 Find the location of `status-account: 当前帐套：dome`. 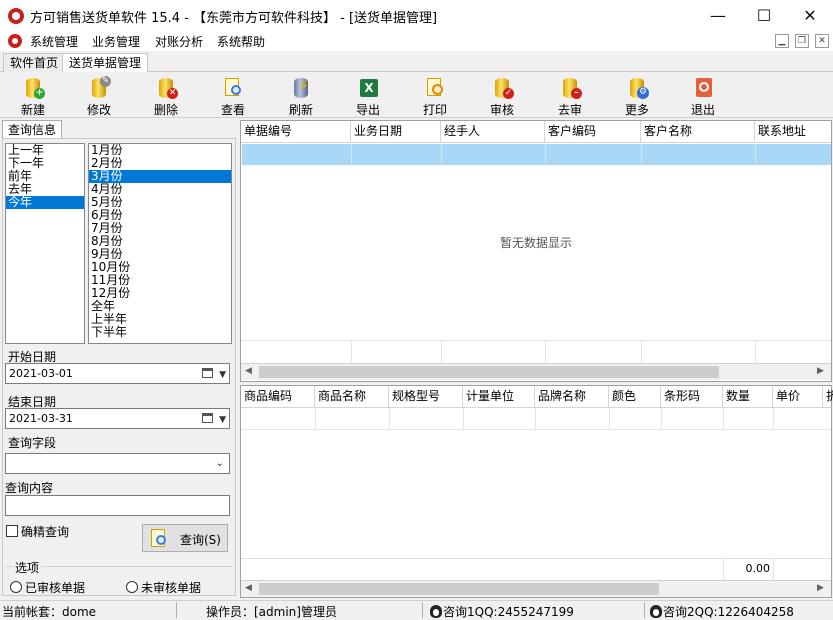

status-account: 当前帐套：dome is located at coordinates (49, 611).